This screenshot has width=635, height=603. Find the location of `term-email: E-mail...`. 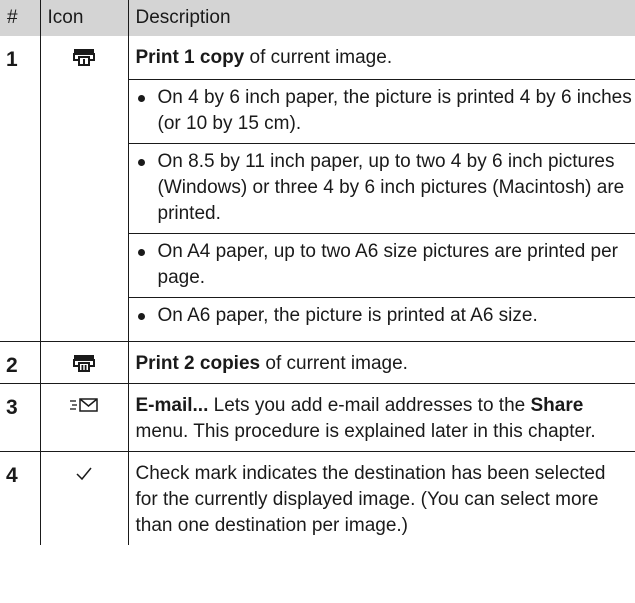

term-email: E-mail... is located at coordinates (172, 405).